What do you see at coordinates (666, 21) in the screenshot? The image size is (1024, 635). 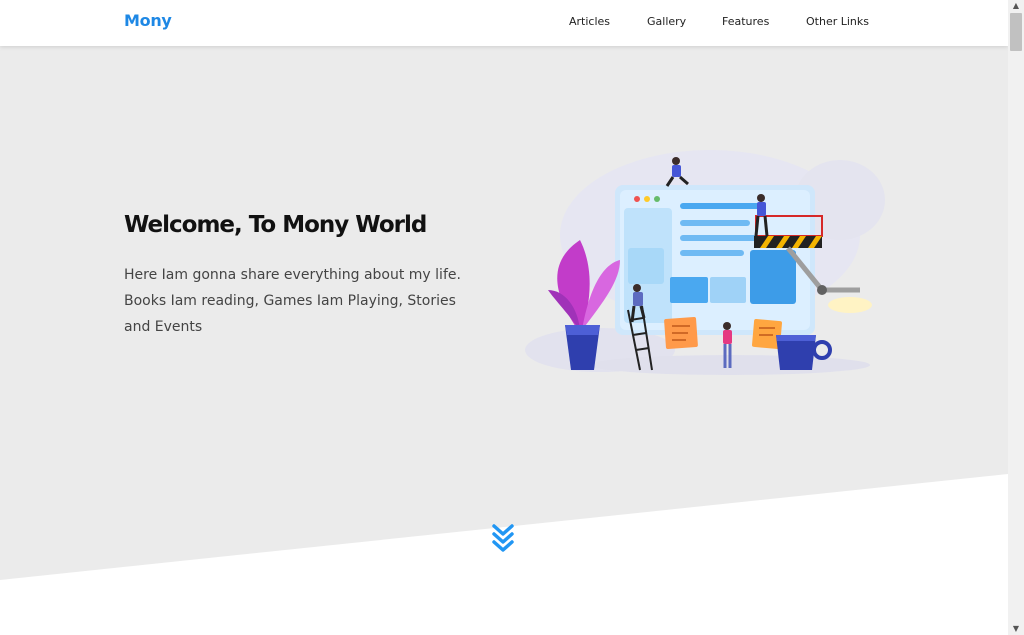 I see `nav-link-gallery: Gallery` at bounding box center [666, 21].